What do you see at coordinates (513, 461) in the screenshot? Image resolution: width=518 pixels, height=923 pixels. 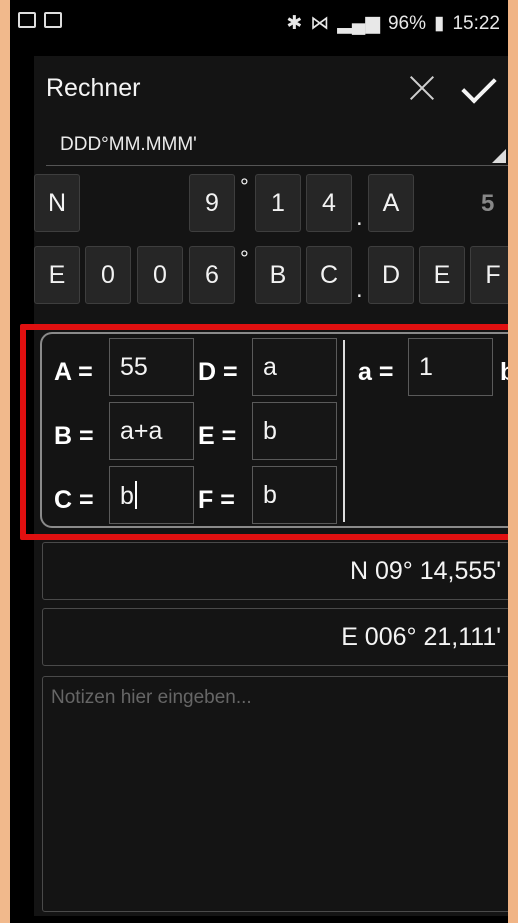 I see `right-frame-border` at bounding box center [513, 461].